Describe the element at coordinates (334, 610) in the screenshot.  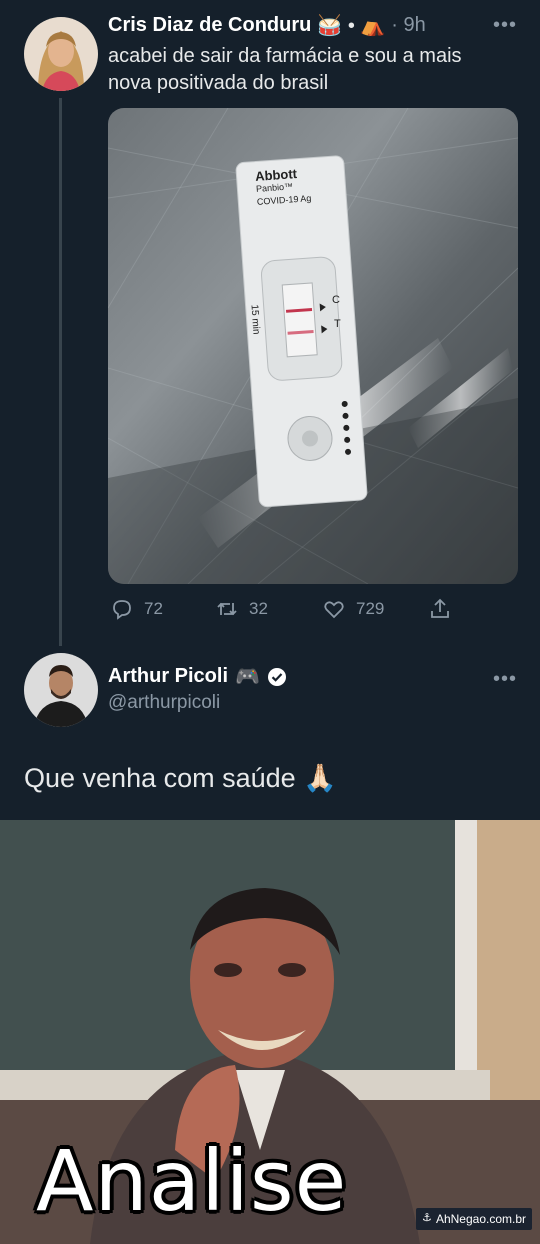
I see `heart-icon` at that location.